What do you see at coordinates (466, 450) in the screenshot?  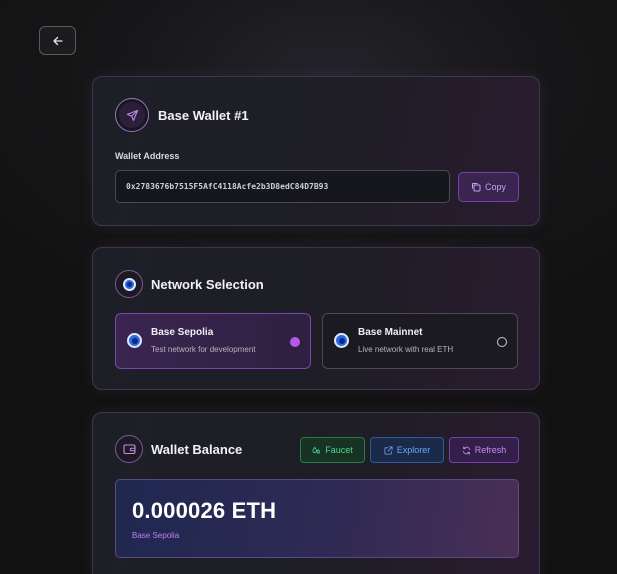 I see `refresh-icon` at bounding box center [466, 450].